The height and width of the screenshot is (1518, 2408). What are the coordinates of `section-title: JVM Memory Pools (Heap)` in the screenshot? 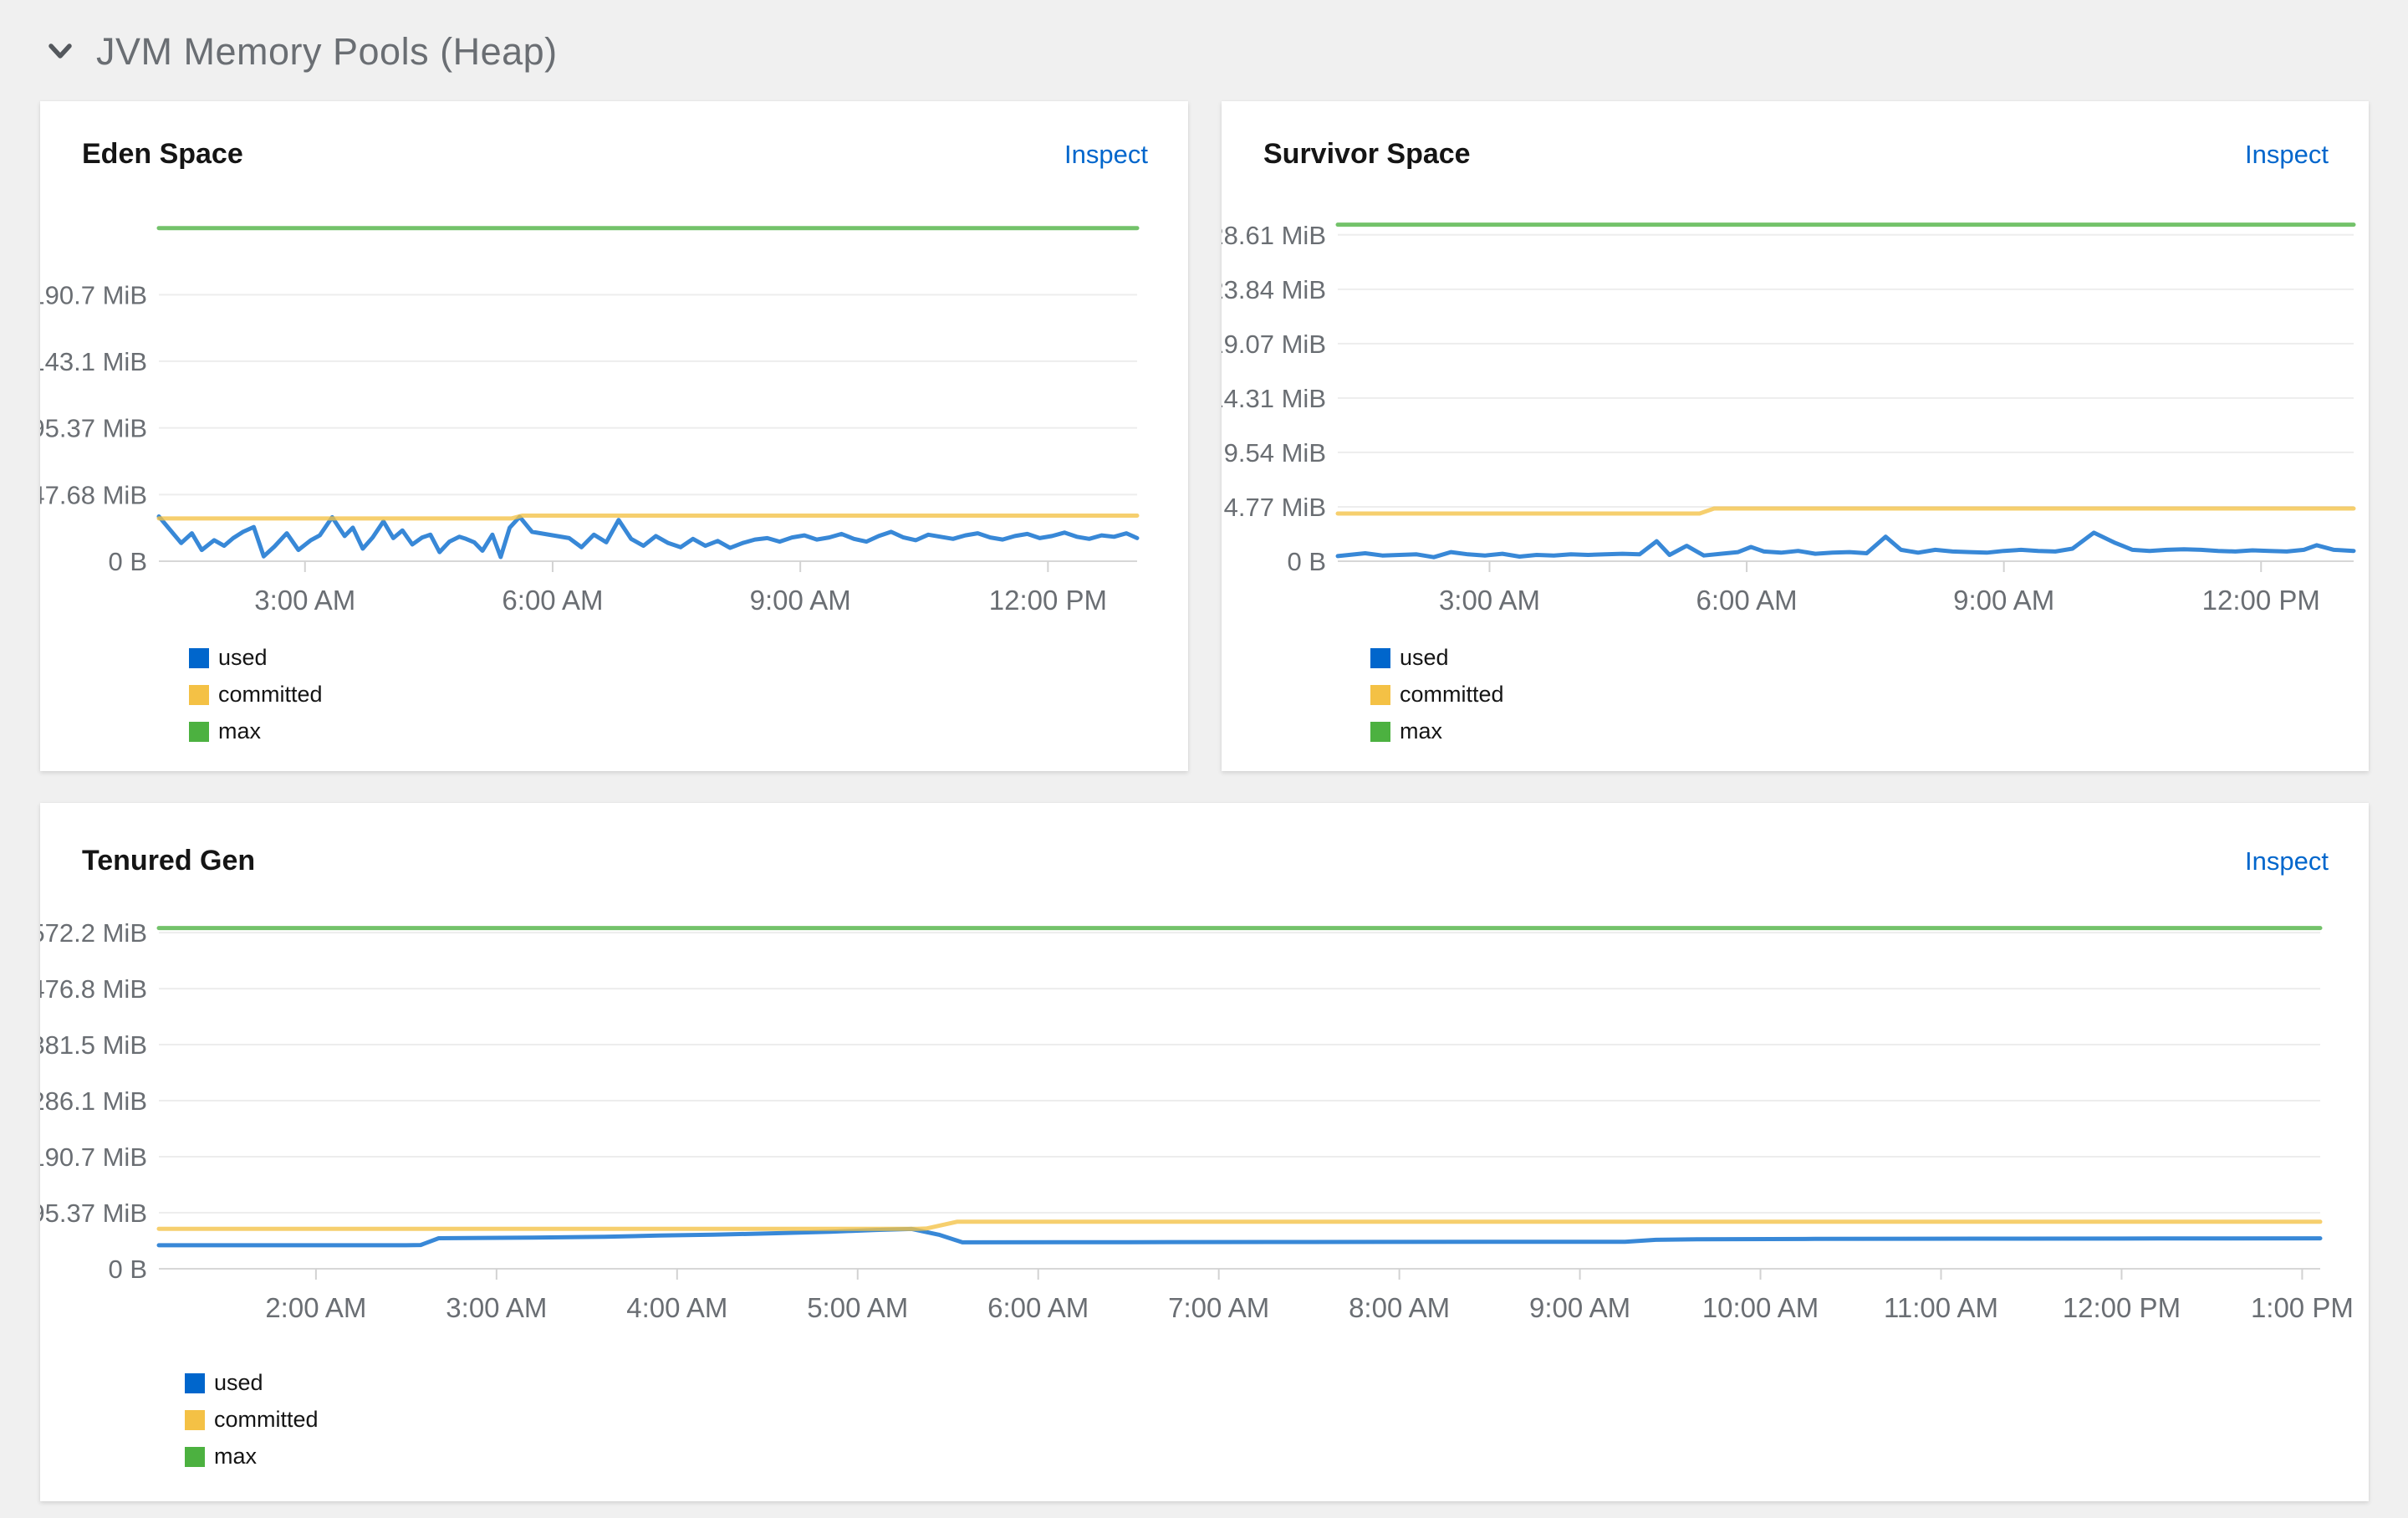 It's located at (327, 51).